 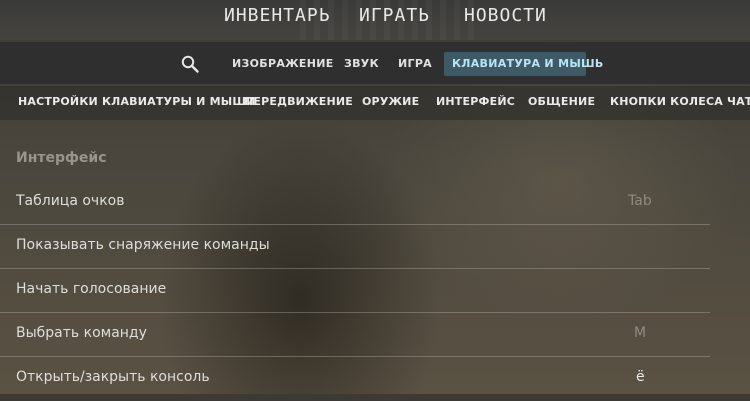 I want to click on top-tab-play: ИГРАТЬ, so click(x=394, y=15).